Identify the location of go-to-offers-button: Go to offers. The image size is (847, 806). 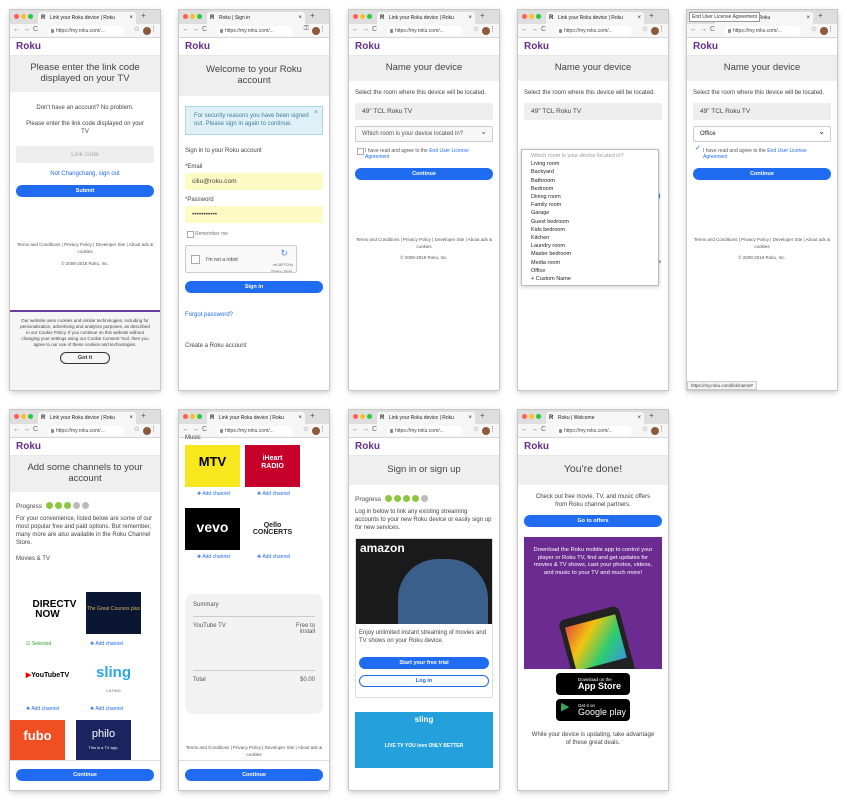
(593, 521).